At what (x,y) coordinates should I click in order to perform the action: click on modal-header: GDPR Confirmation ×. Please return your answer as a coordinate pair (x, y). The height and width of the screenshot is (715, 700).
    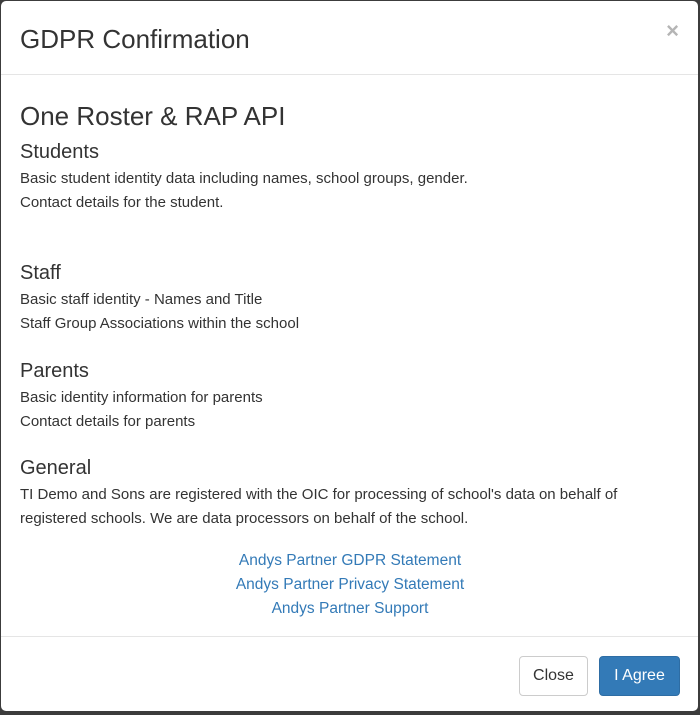
    Looking at the image, I should click on (349, 38).